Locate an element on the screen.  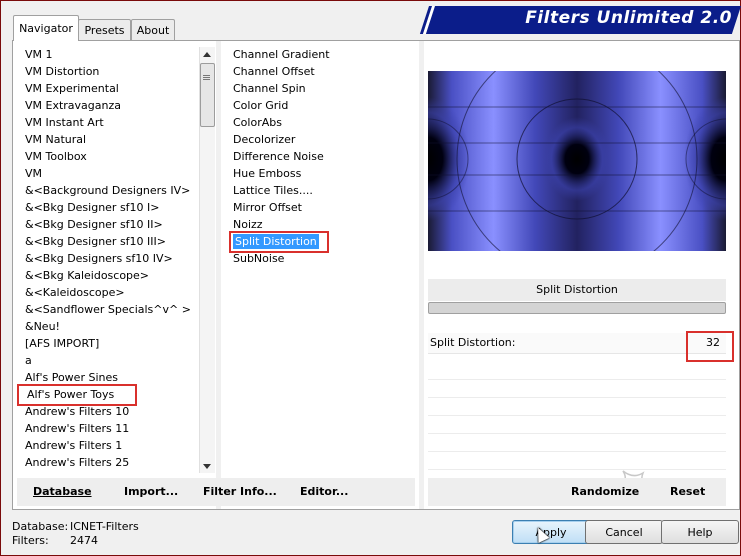
category-item-label: VM is located at coordinates (34, 173).